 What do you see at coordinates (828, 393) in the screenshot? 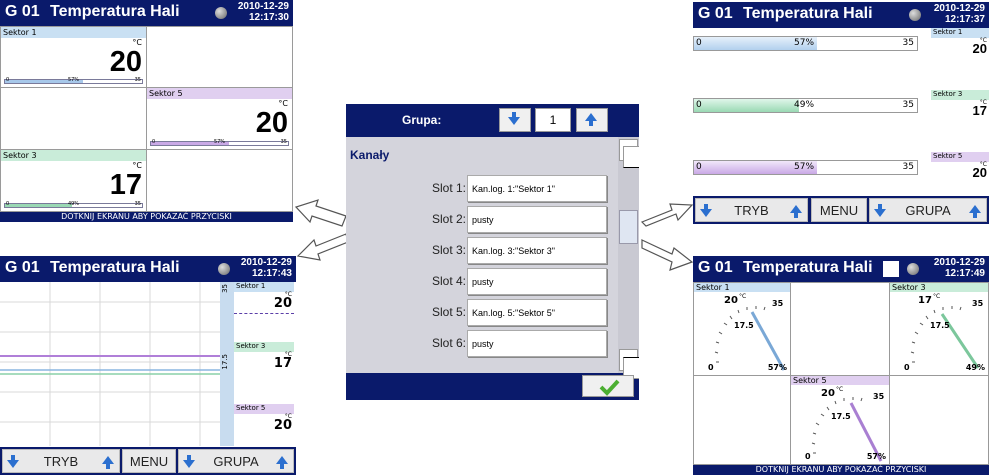
I see `gauge-value: 20` at bounding box center [828, 393].